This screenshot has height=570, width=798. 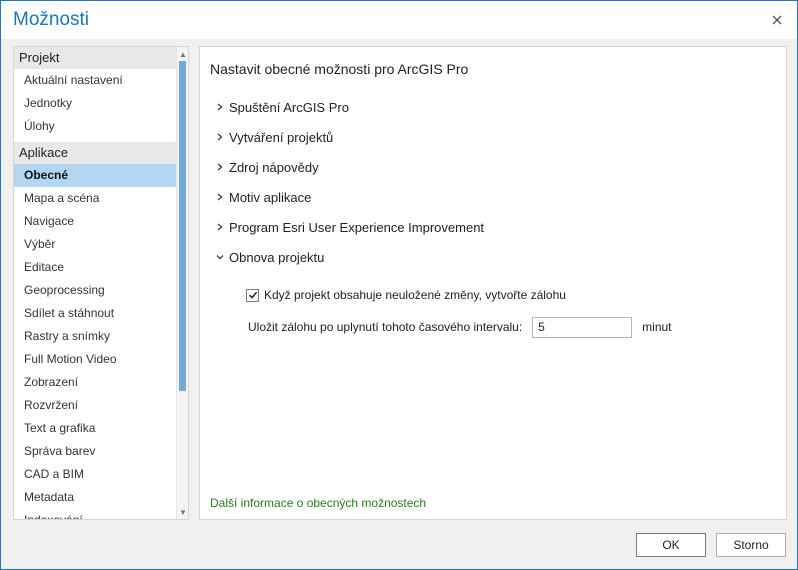 I want to click on section-motiv-aplikace: Motiv aplikace, so click(x=262, y=197).